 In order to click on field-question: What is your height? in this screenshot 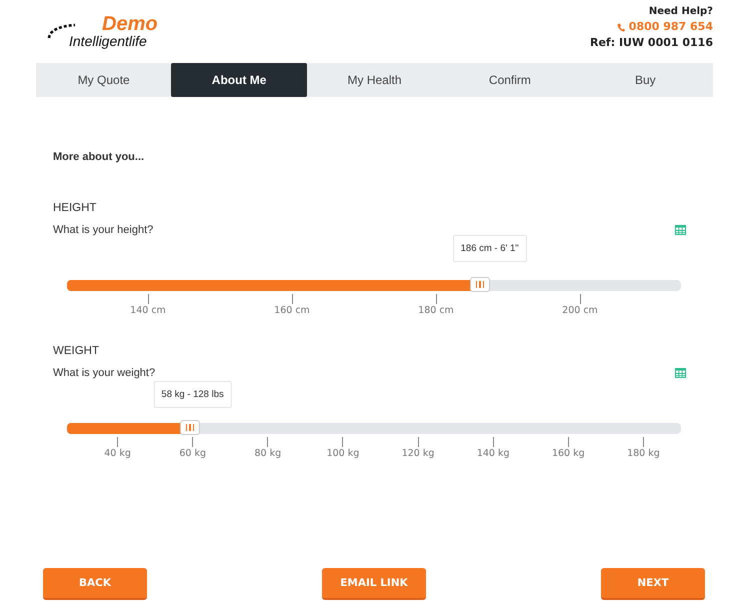, I will do `click(103, 230)`.